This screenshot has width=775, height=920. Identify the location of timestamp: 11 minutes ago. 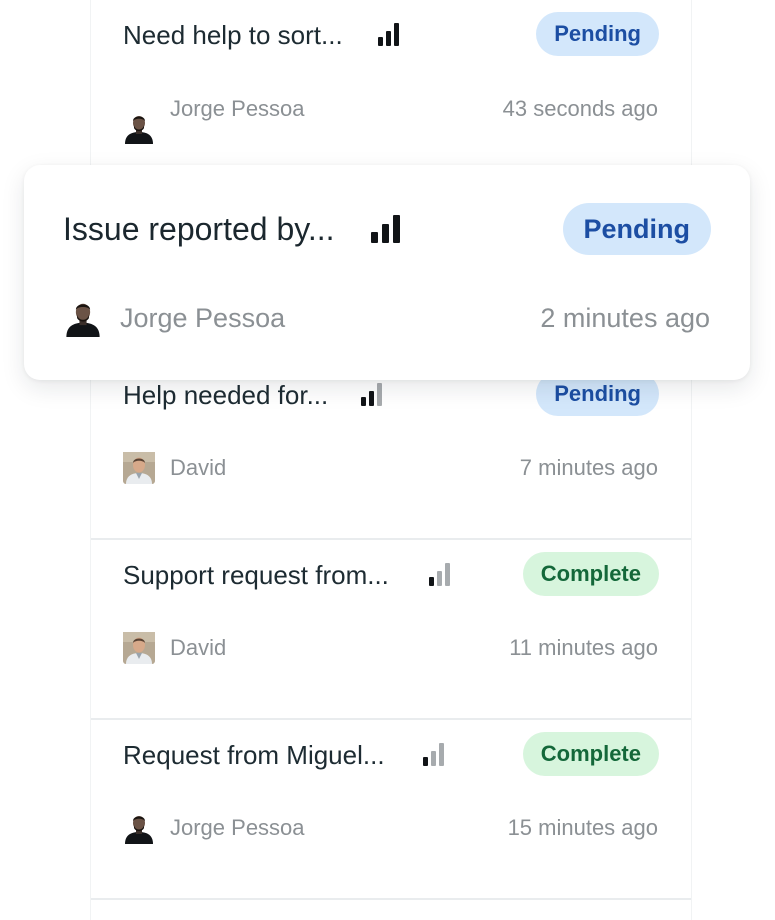
(583, 647).